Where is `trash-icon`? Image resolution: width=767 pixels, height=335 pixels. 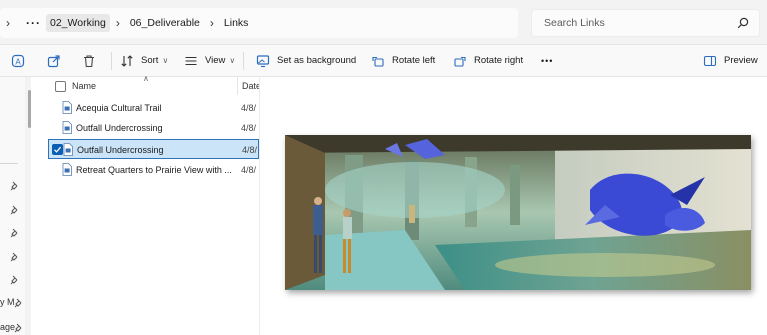 trash-icon is located at coordinates (89, 60).